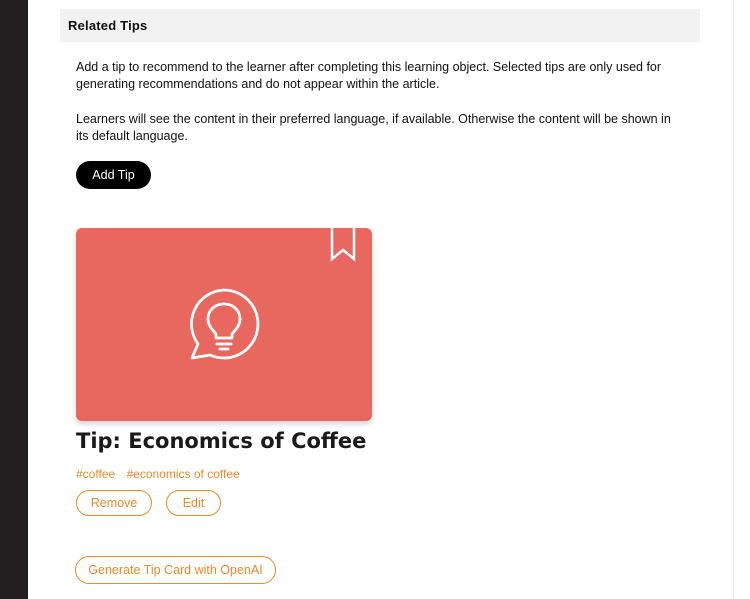 Image resolution: width=750 pixels, height=599 pixels. I want to click on remove-tip-button: Remove, so click(114, 503).